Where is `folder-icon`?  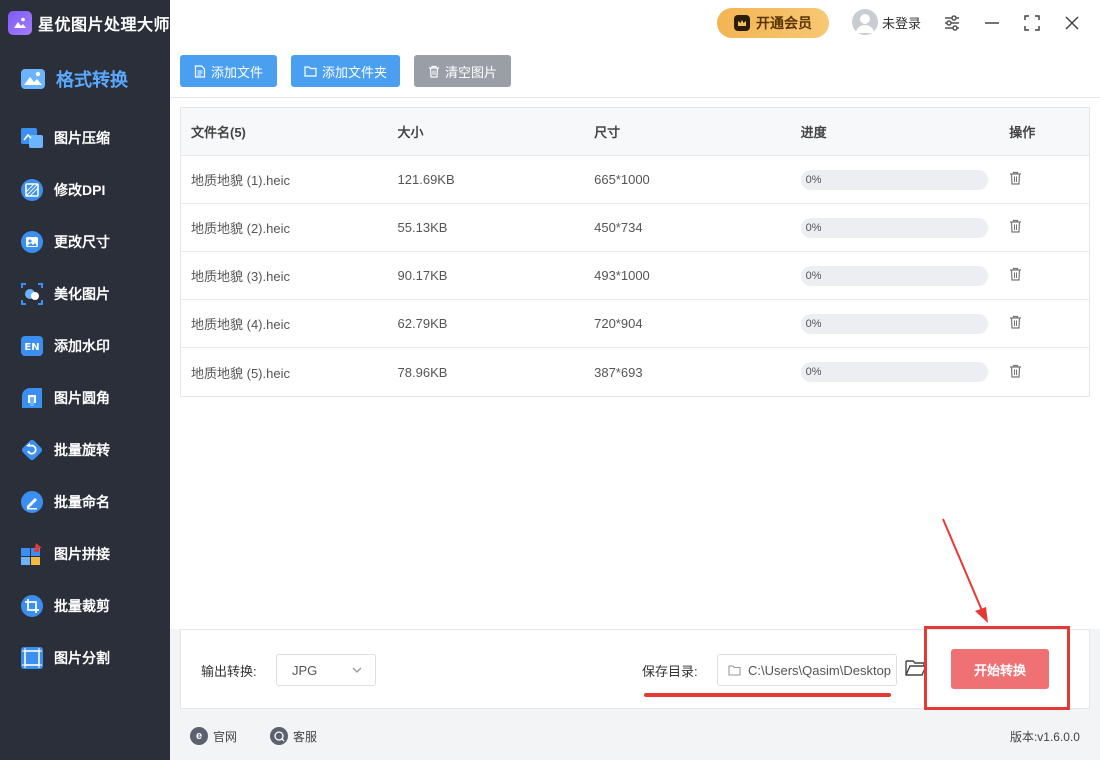
folder-icon is located at coordinates (734, 670).